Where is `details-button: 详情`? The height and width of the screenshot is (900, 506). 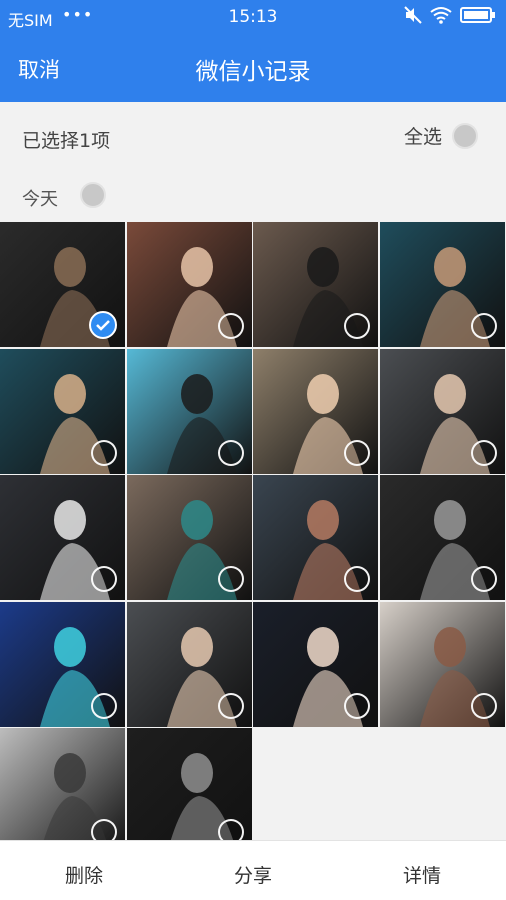
details-button: 详情 is located at coordinates (422, 874).